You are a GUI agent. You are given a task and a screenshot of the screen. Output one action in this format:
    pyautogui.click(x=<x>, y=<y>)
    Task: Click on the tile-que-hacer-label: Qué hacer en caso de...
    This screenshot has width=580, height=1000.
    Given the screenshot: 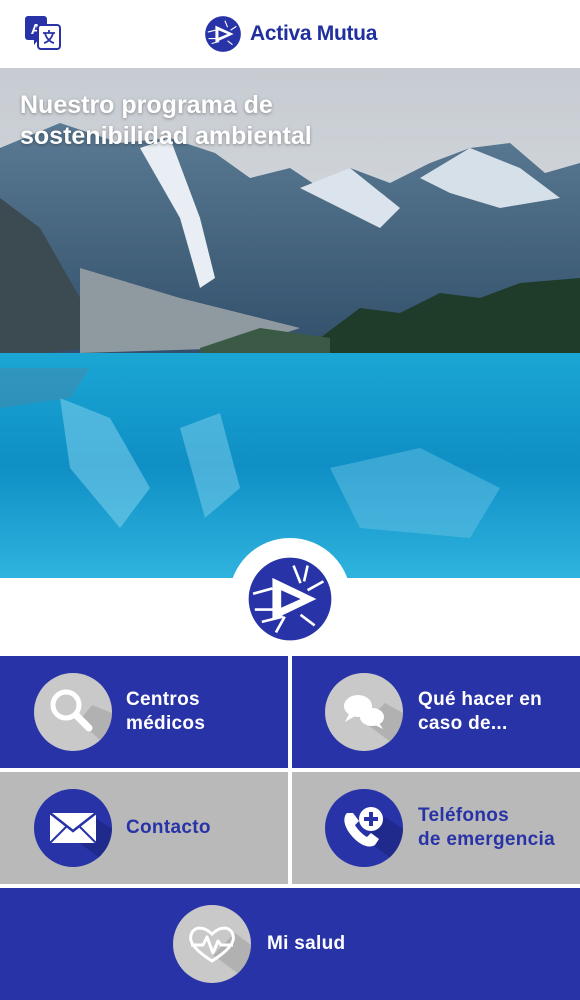 What is the action you would take?
    pyautogui.click(x=480, y=712)
    